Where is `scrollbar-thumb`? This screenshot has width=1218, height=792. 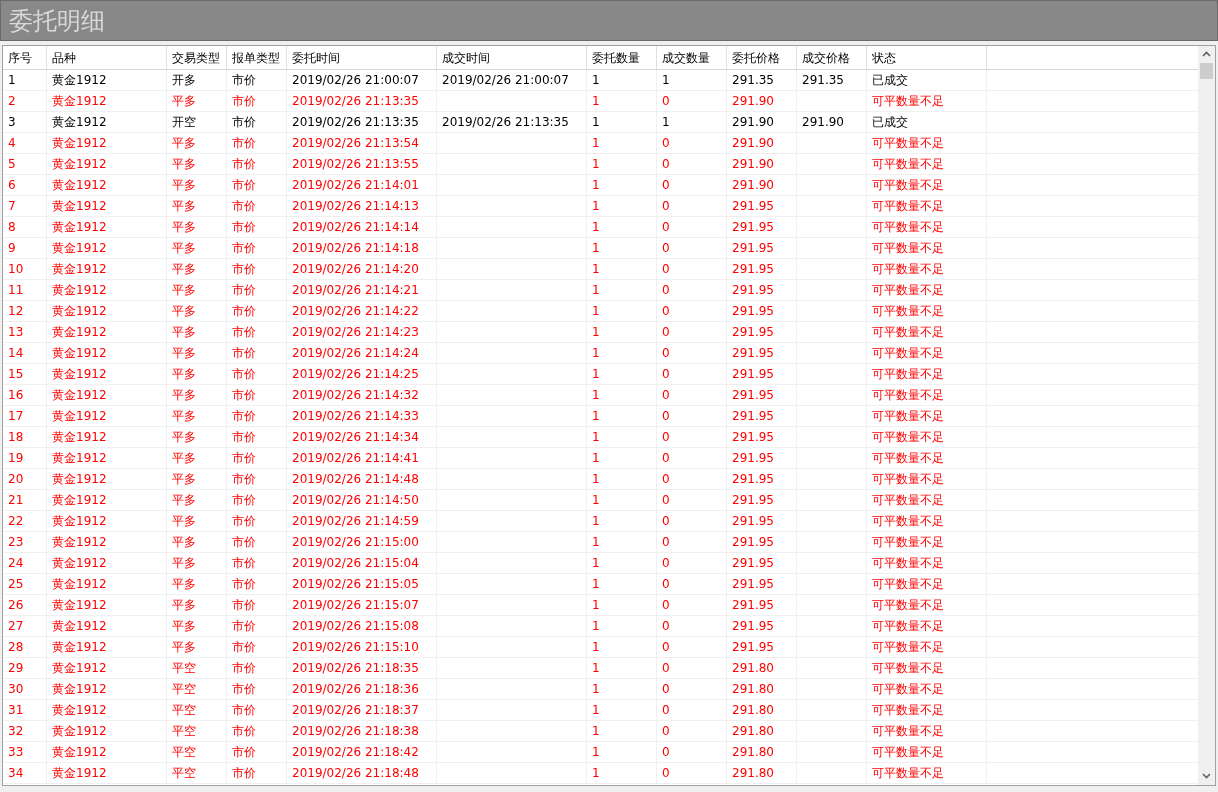
scrollbar-thumb is located at coordinates (1206, 71).